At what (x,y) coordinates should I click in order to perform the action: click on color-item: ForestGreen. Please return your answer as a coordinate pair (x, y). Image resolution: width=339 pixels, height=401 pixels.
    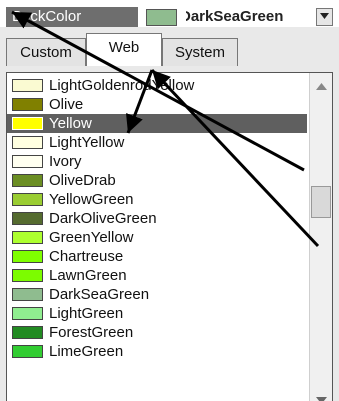
    Looking at the image, I should click on (157, 332).